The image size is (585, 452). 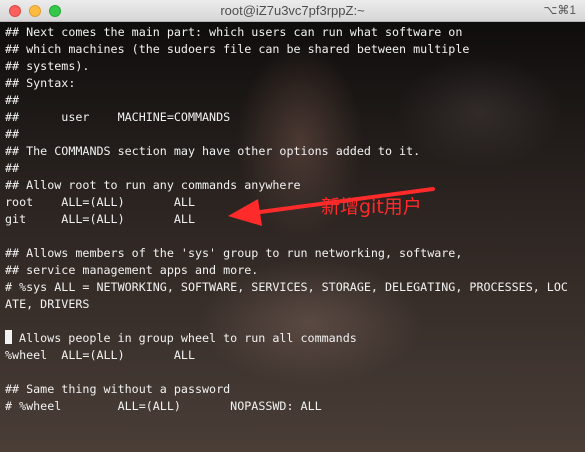 I want to click on annotation-label: 新增git用户, so click(x=371, y=207).